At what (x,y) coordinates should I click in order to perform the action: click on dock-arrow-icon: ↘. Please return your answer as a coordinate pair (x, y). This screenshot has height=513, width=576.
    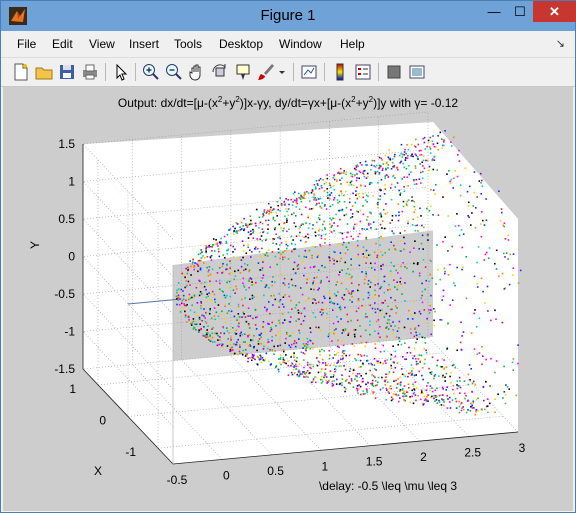
    Looking at the image, I should click on (560, 43).